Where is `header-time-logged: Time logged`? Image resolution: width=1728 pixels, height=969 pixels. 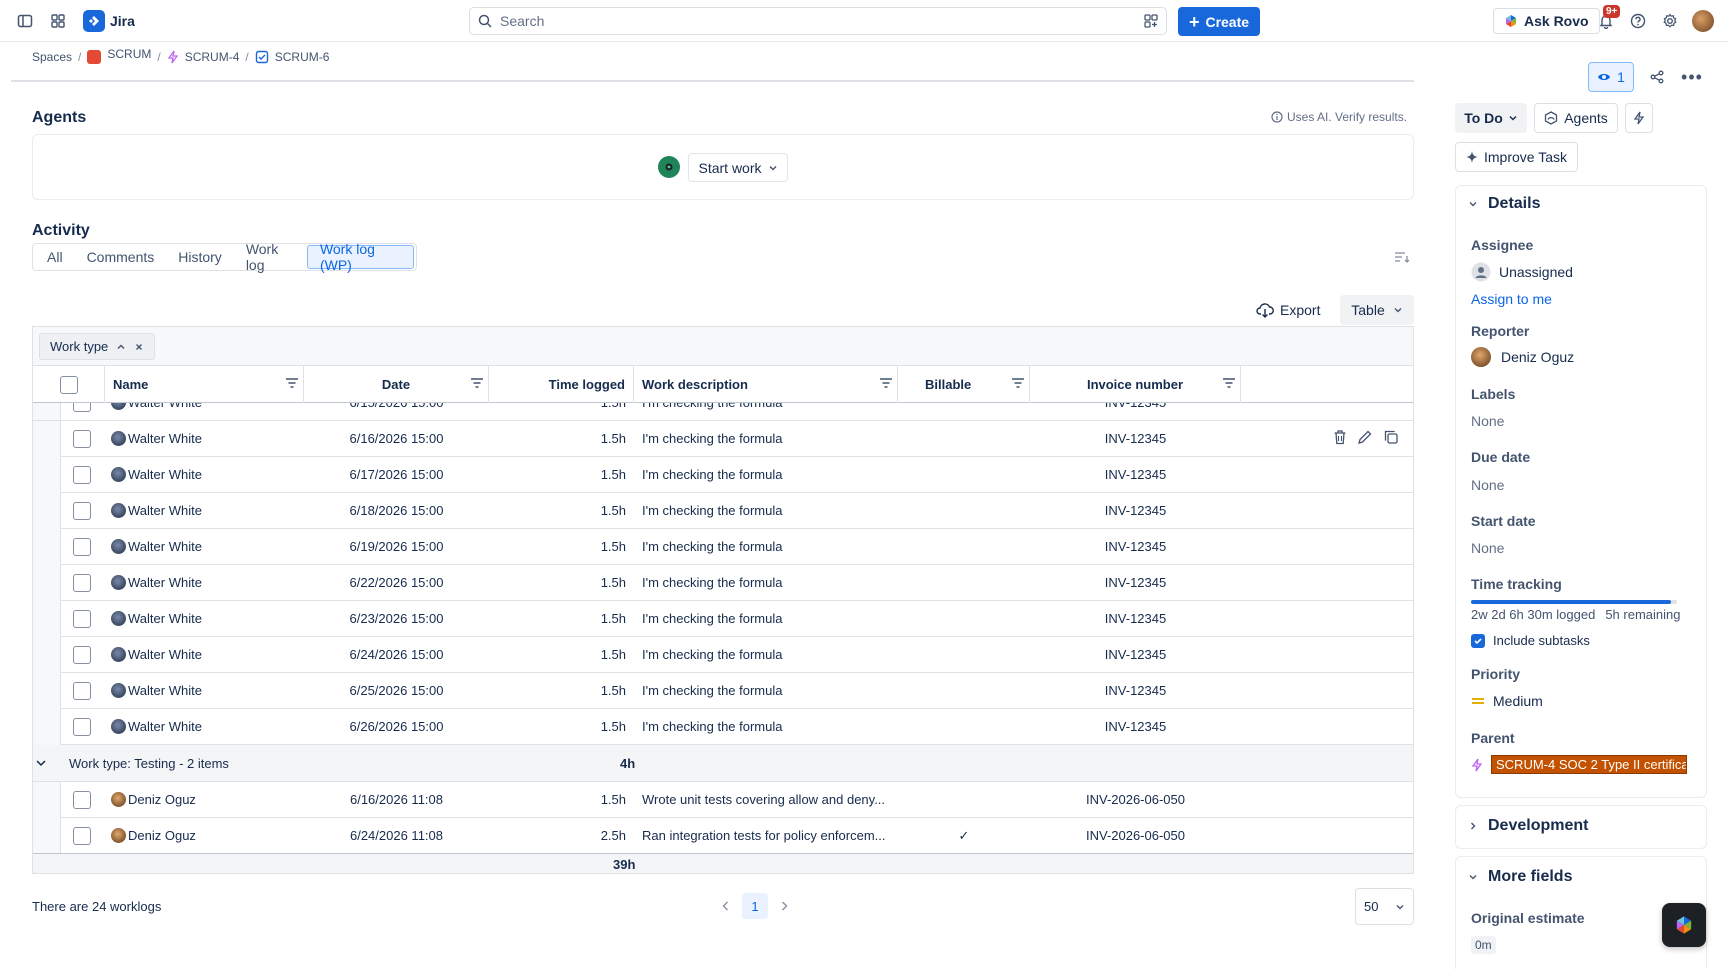
header-time-logged: Time logged is located at coordinates (561, 384).